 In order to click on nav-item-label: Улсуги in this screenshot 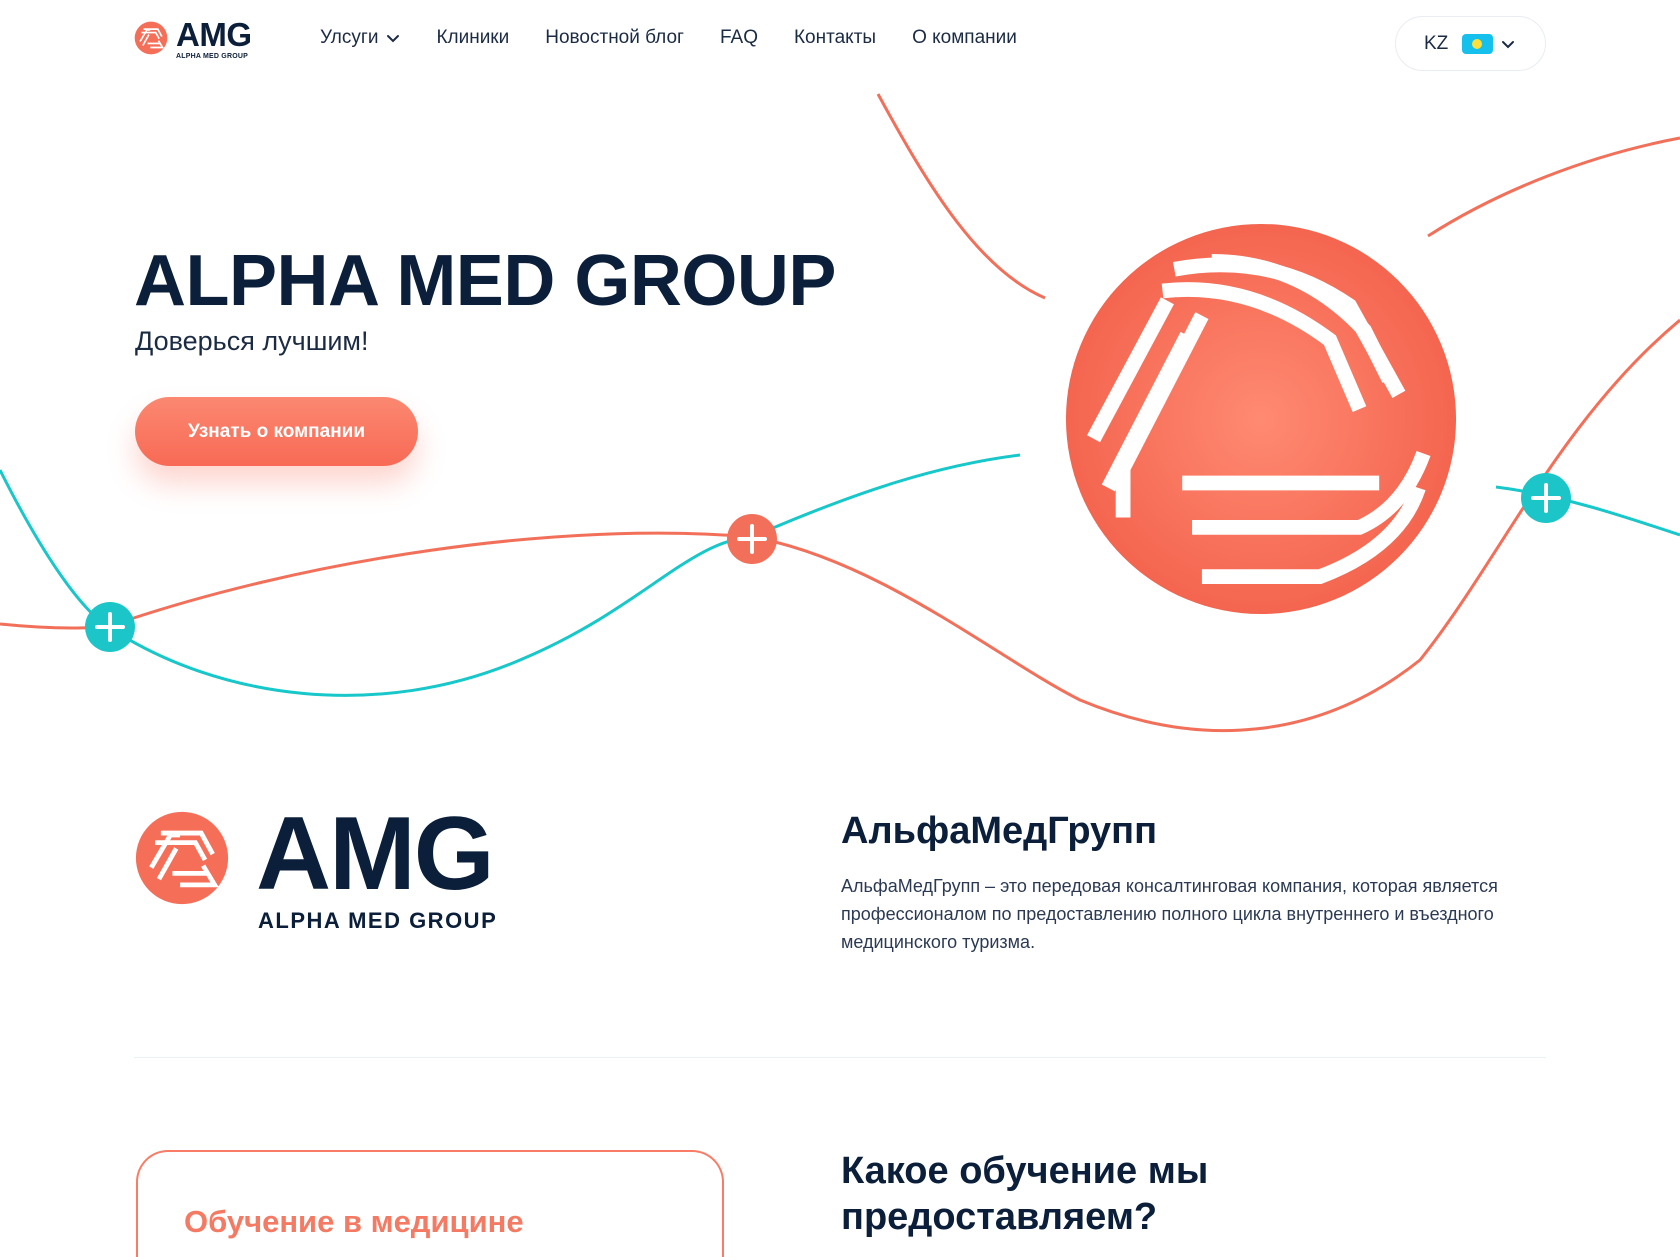, I will do `click(349, 37)`.